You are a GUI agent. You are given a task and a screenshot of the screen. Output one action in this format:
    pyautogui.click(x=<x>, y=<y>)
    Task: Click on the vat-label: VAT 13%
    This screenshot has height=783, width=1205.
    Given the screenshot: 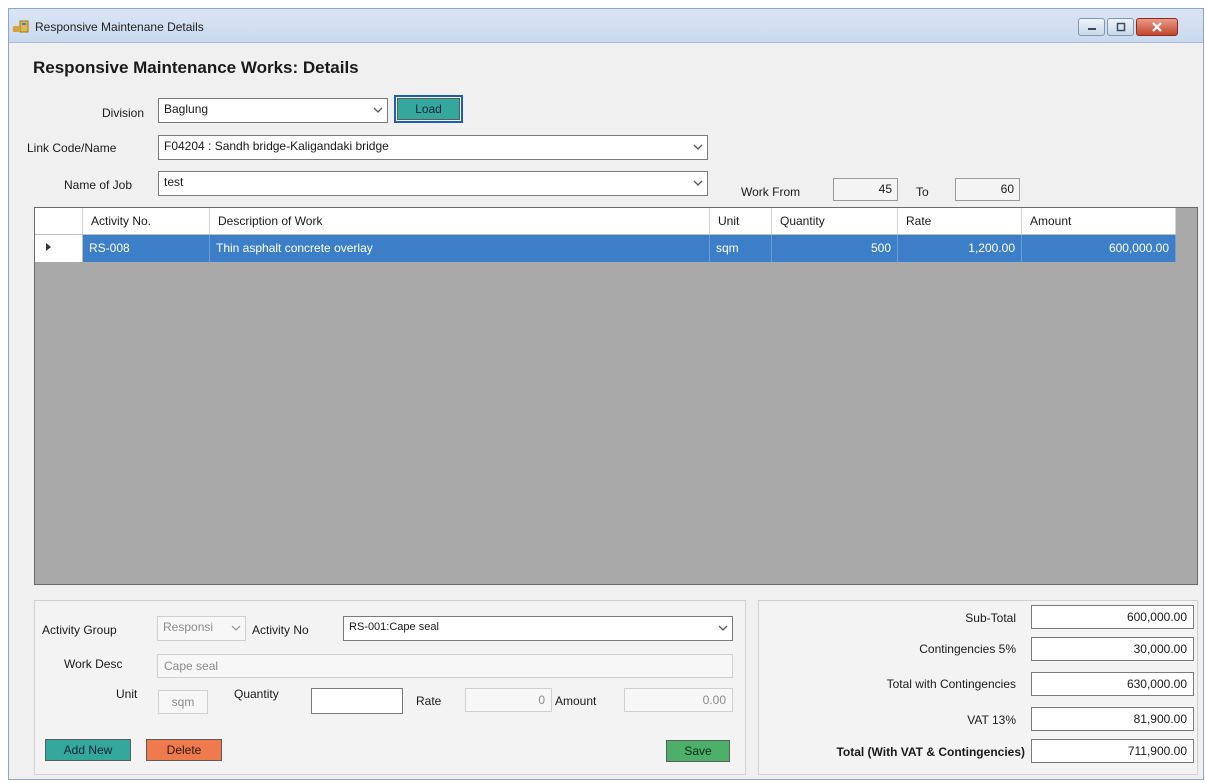 What is the action you would take?
    pyautogui.click(x=991, y=720)
    